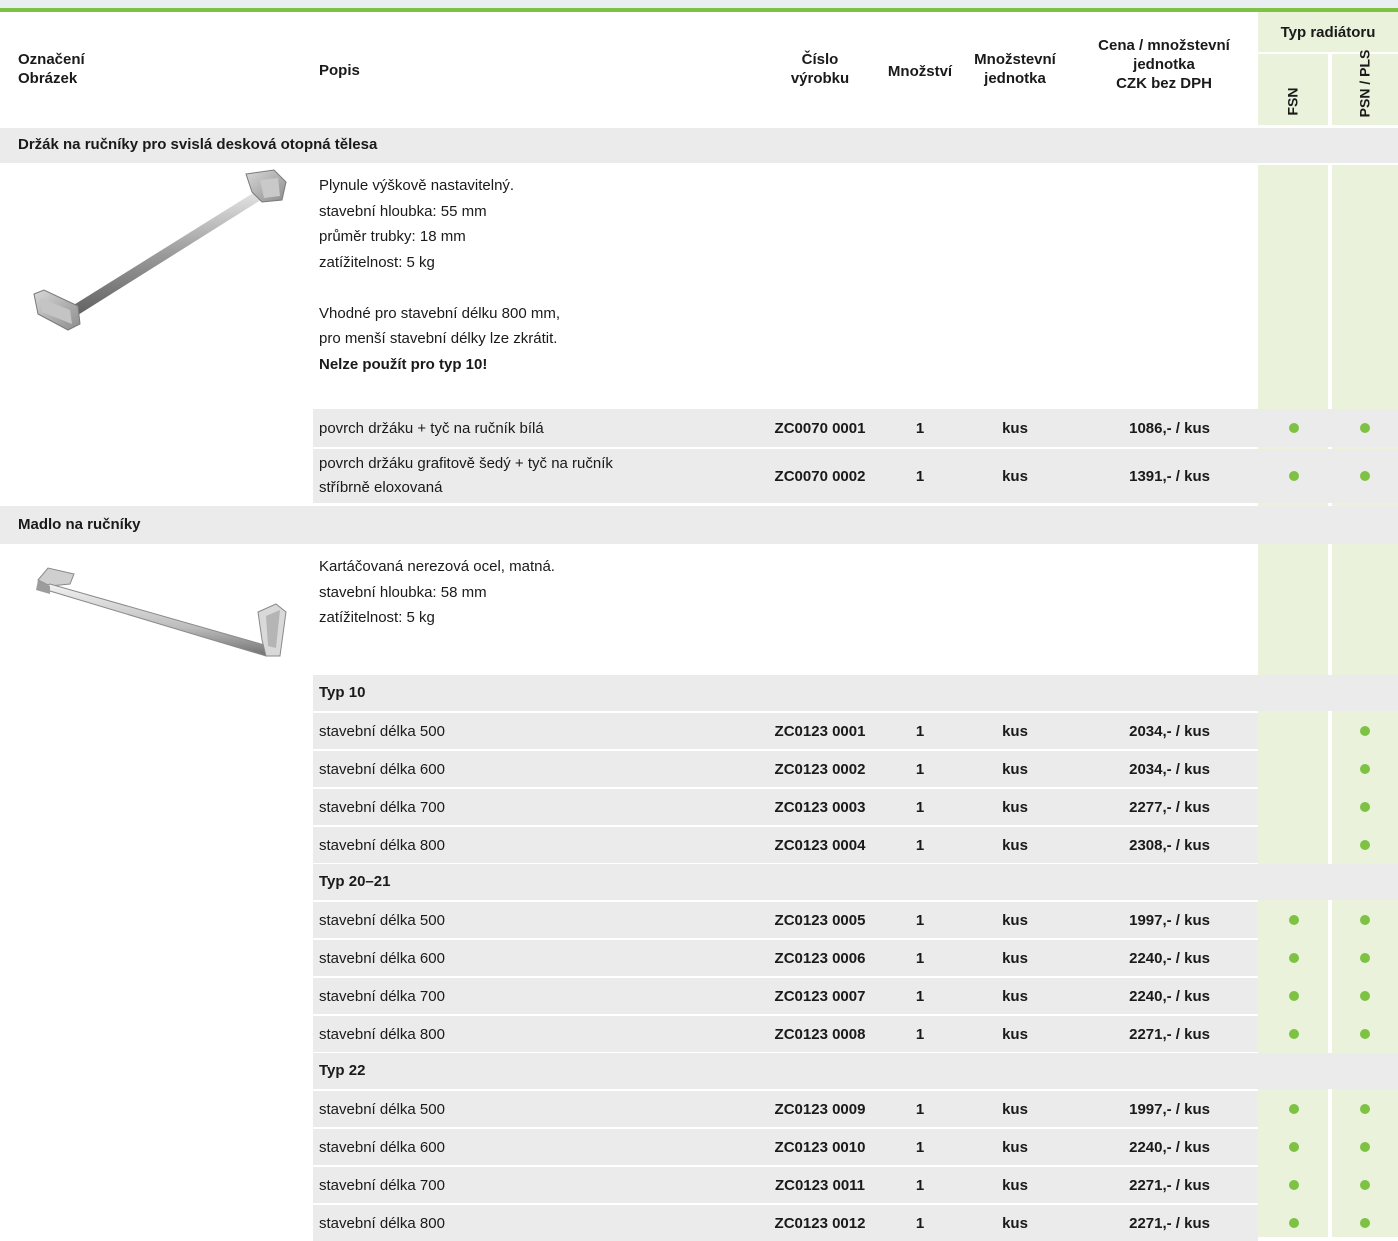 The height and width of the screenshot is (1241, 1398). What do you see at coordinates (820, 1223) in the screenshot?
I see `row-code: ZC0123 0012` at bounding box center [820, 1223].